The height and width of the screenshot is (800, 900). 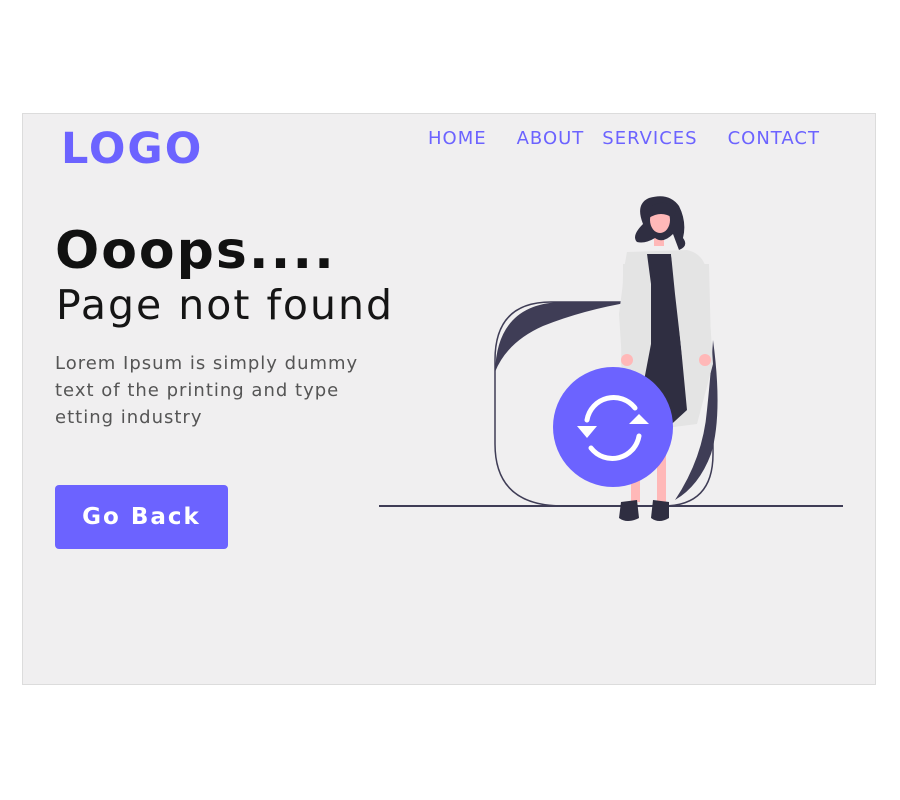 What do you see at coordinates (774, 139) in the screenshot?
I see `nav-contact-link: CONTACT` at bounding box center [774, 139].